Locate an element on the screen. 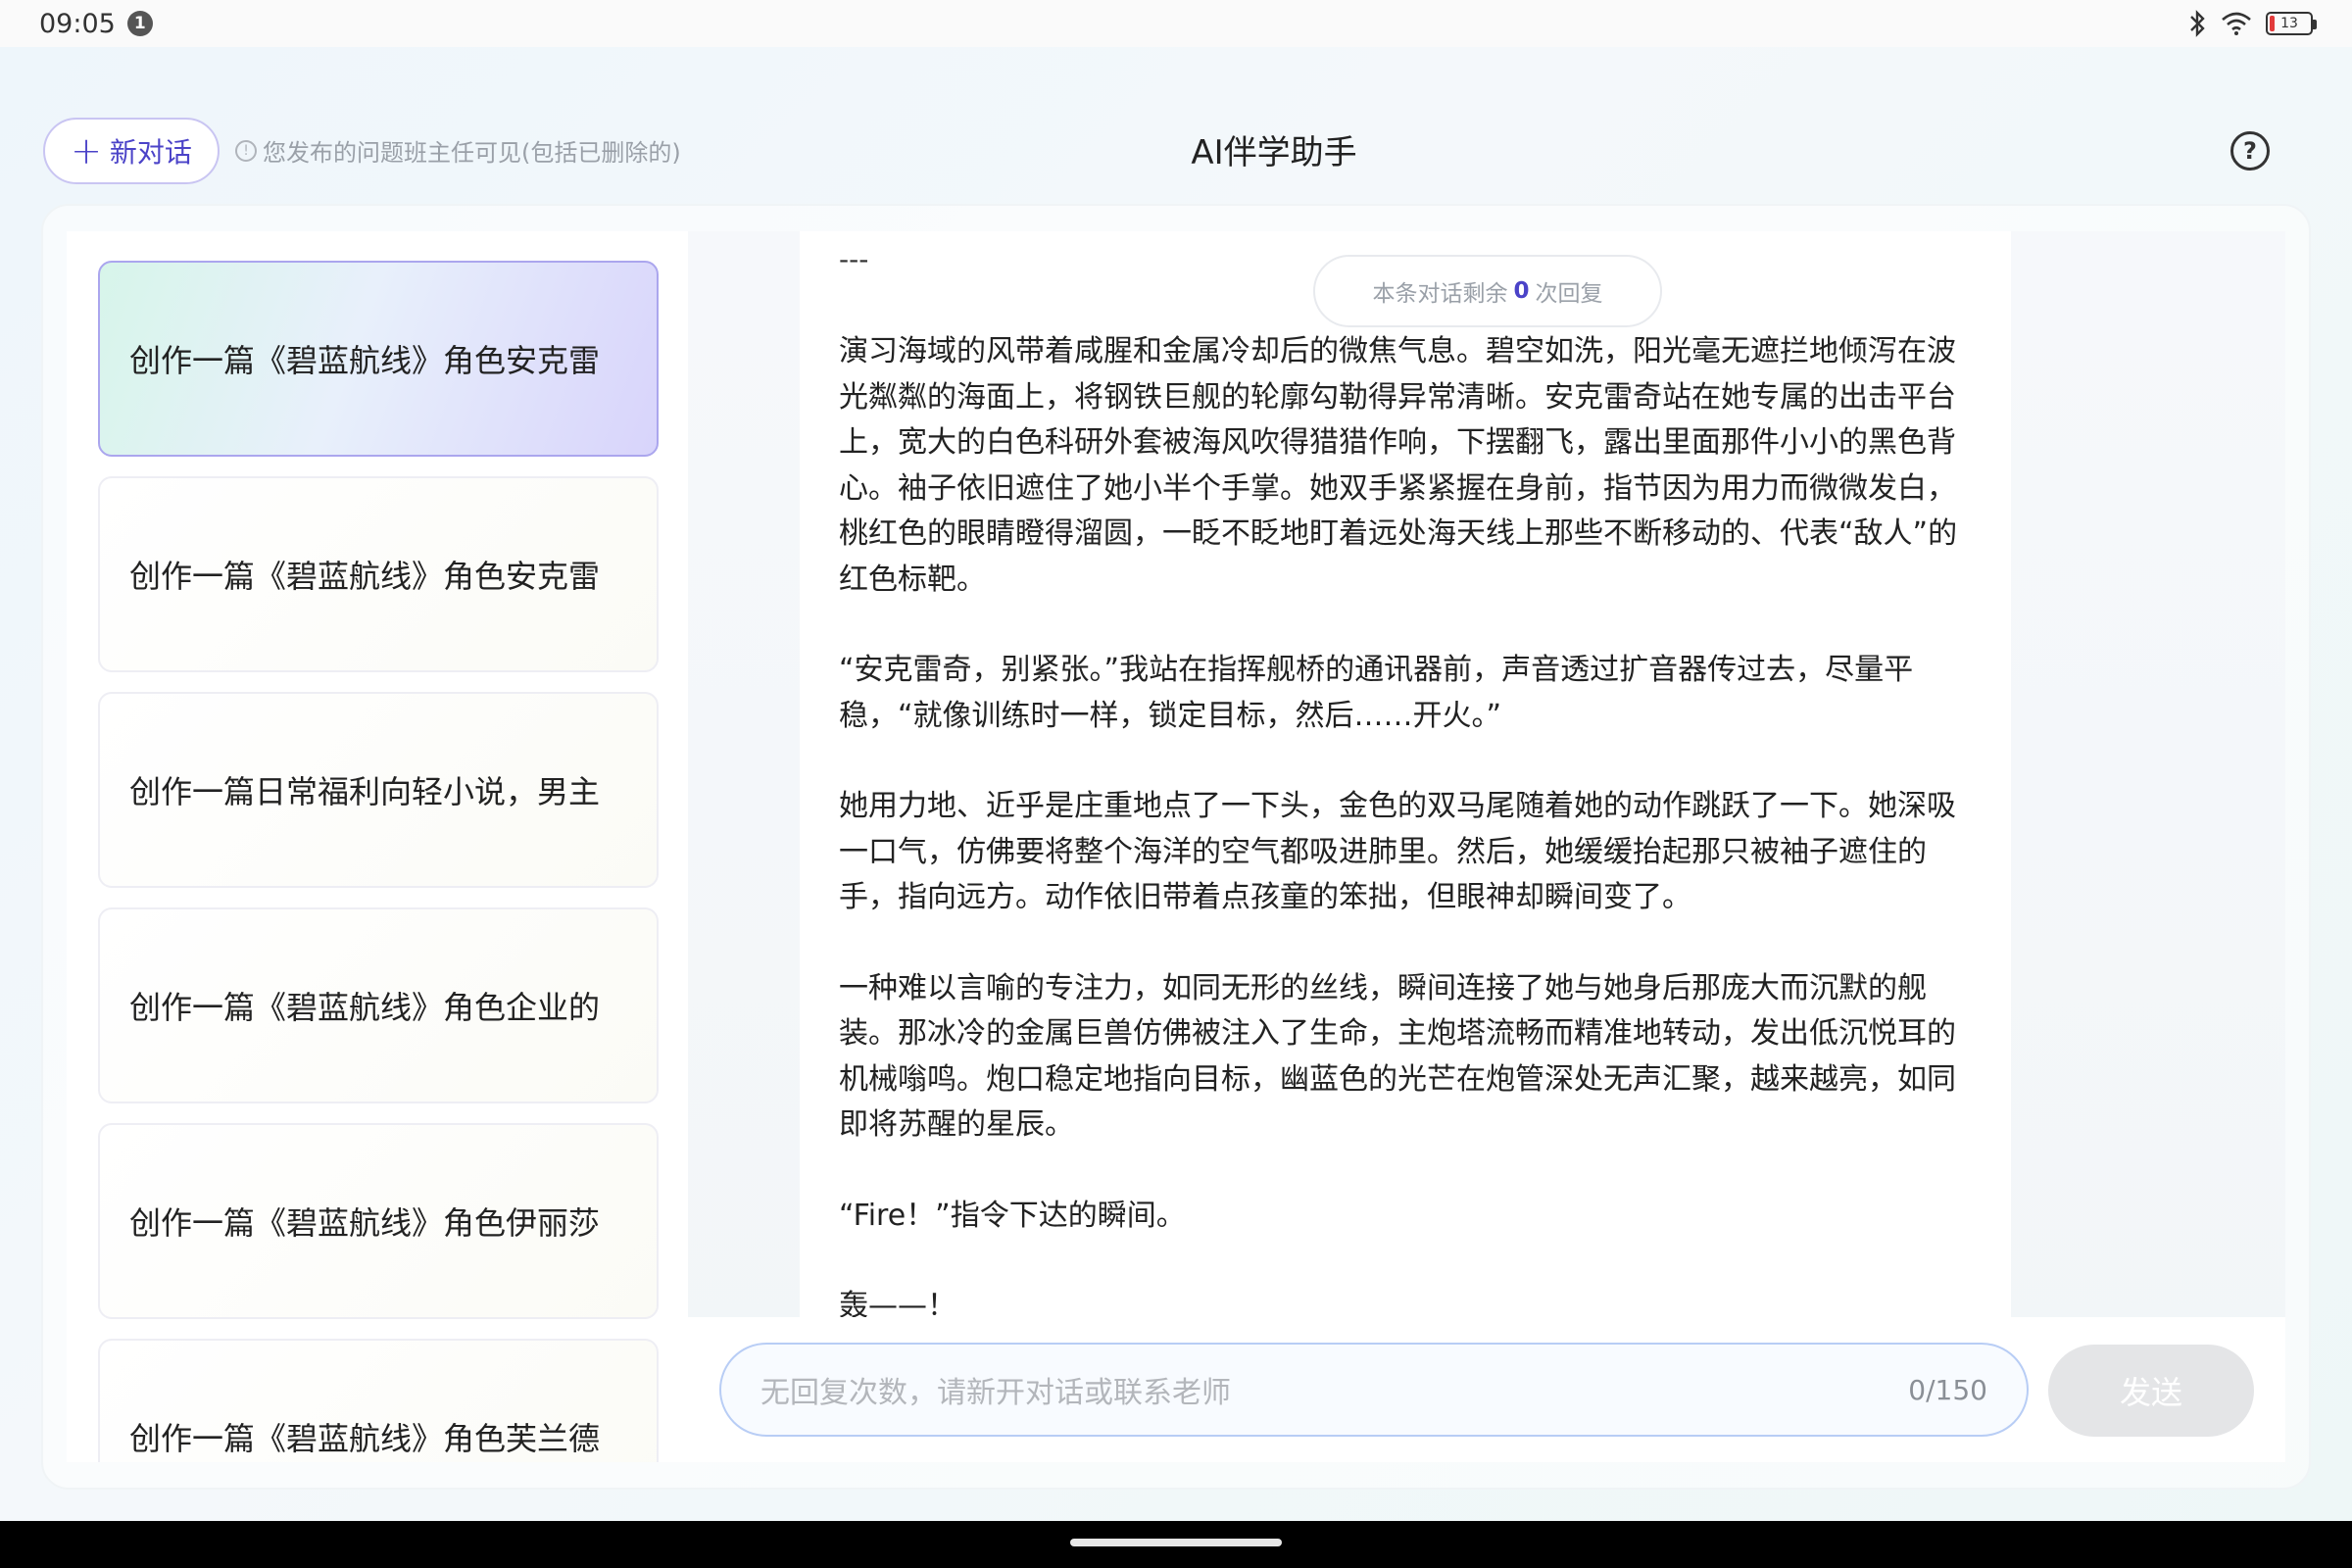 The width and height of the screenshot is (2352, 1568). battery-icon: 13 is located at coordinates (2291, 23).